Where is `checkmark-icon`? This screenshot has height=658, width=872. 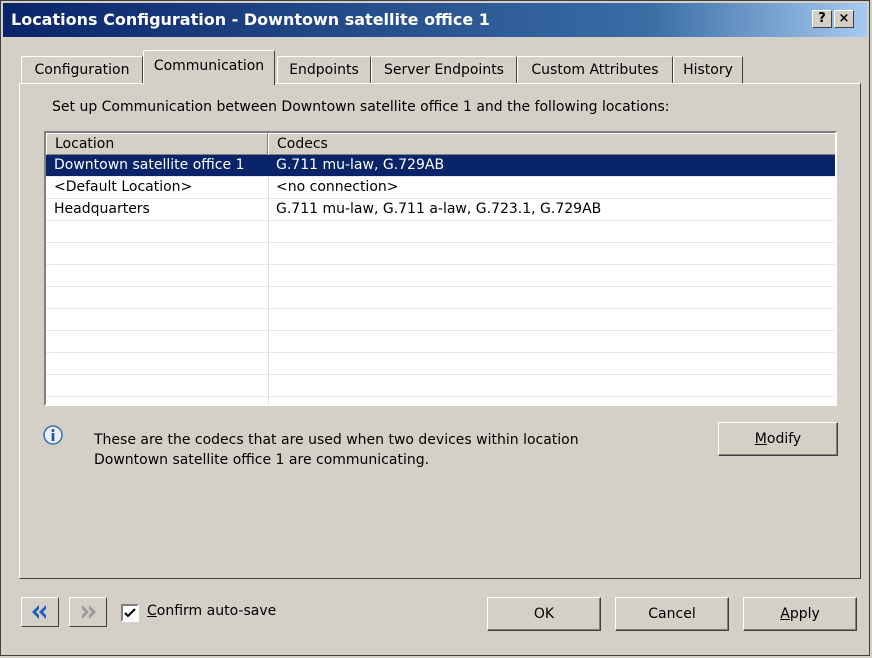
checkmark-icon is located at coordinates (130, 613).